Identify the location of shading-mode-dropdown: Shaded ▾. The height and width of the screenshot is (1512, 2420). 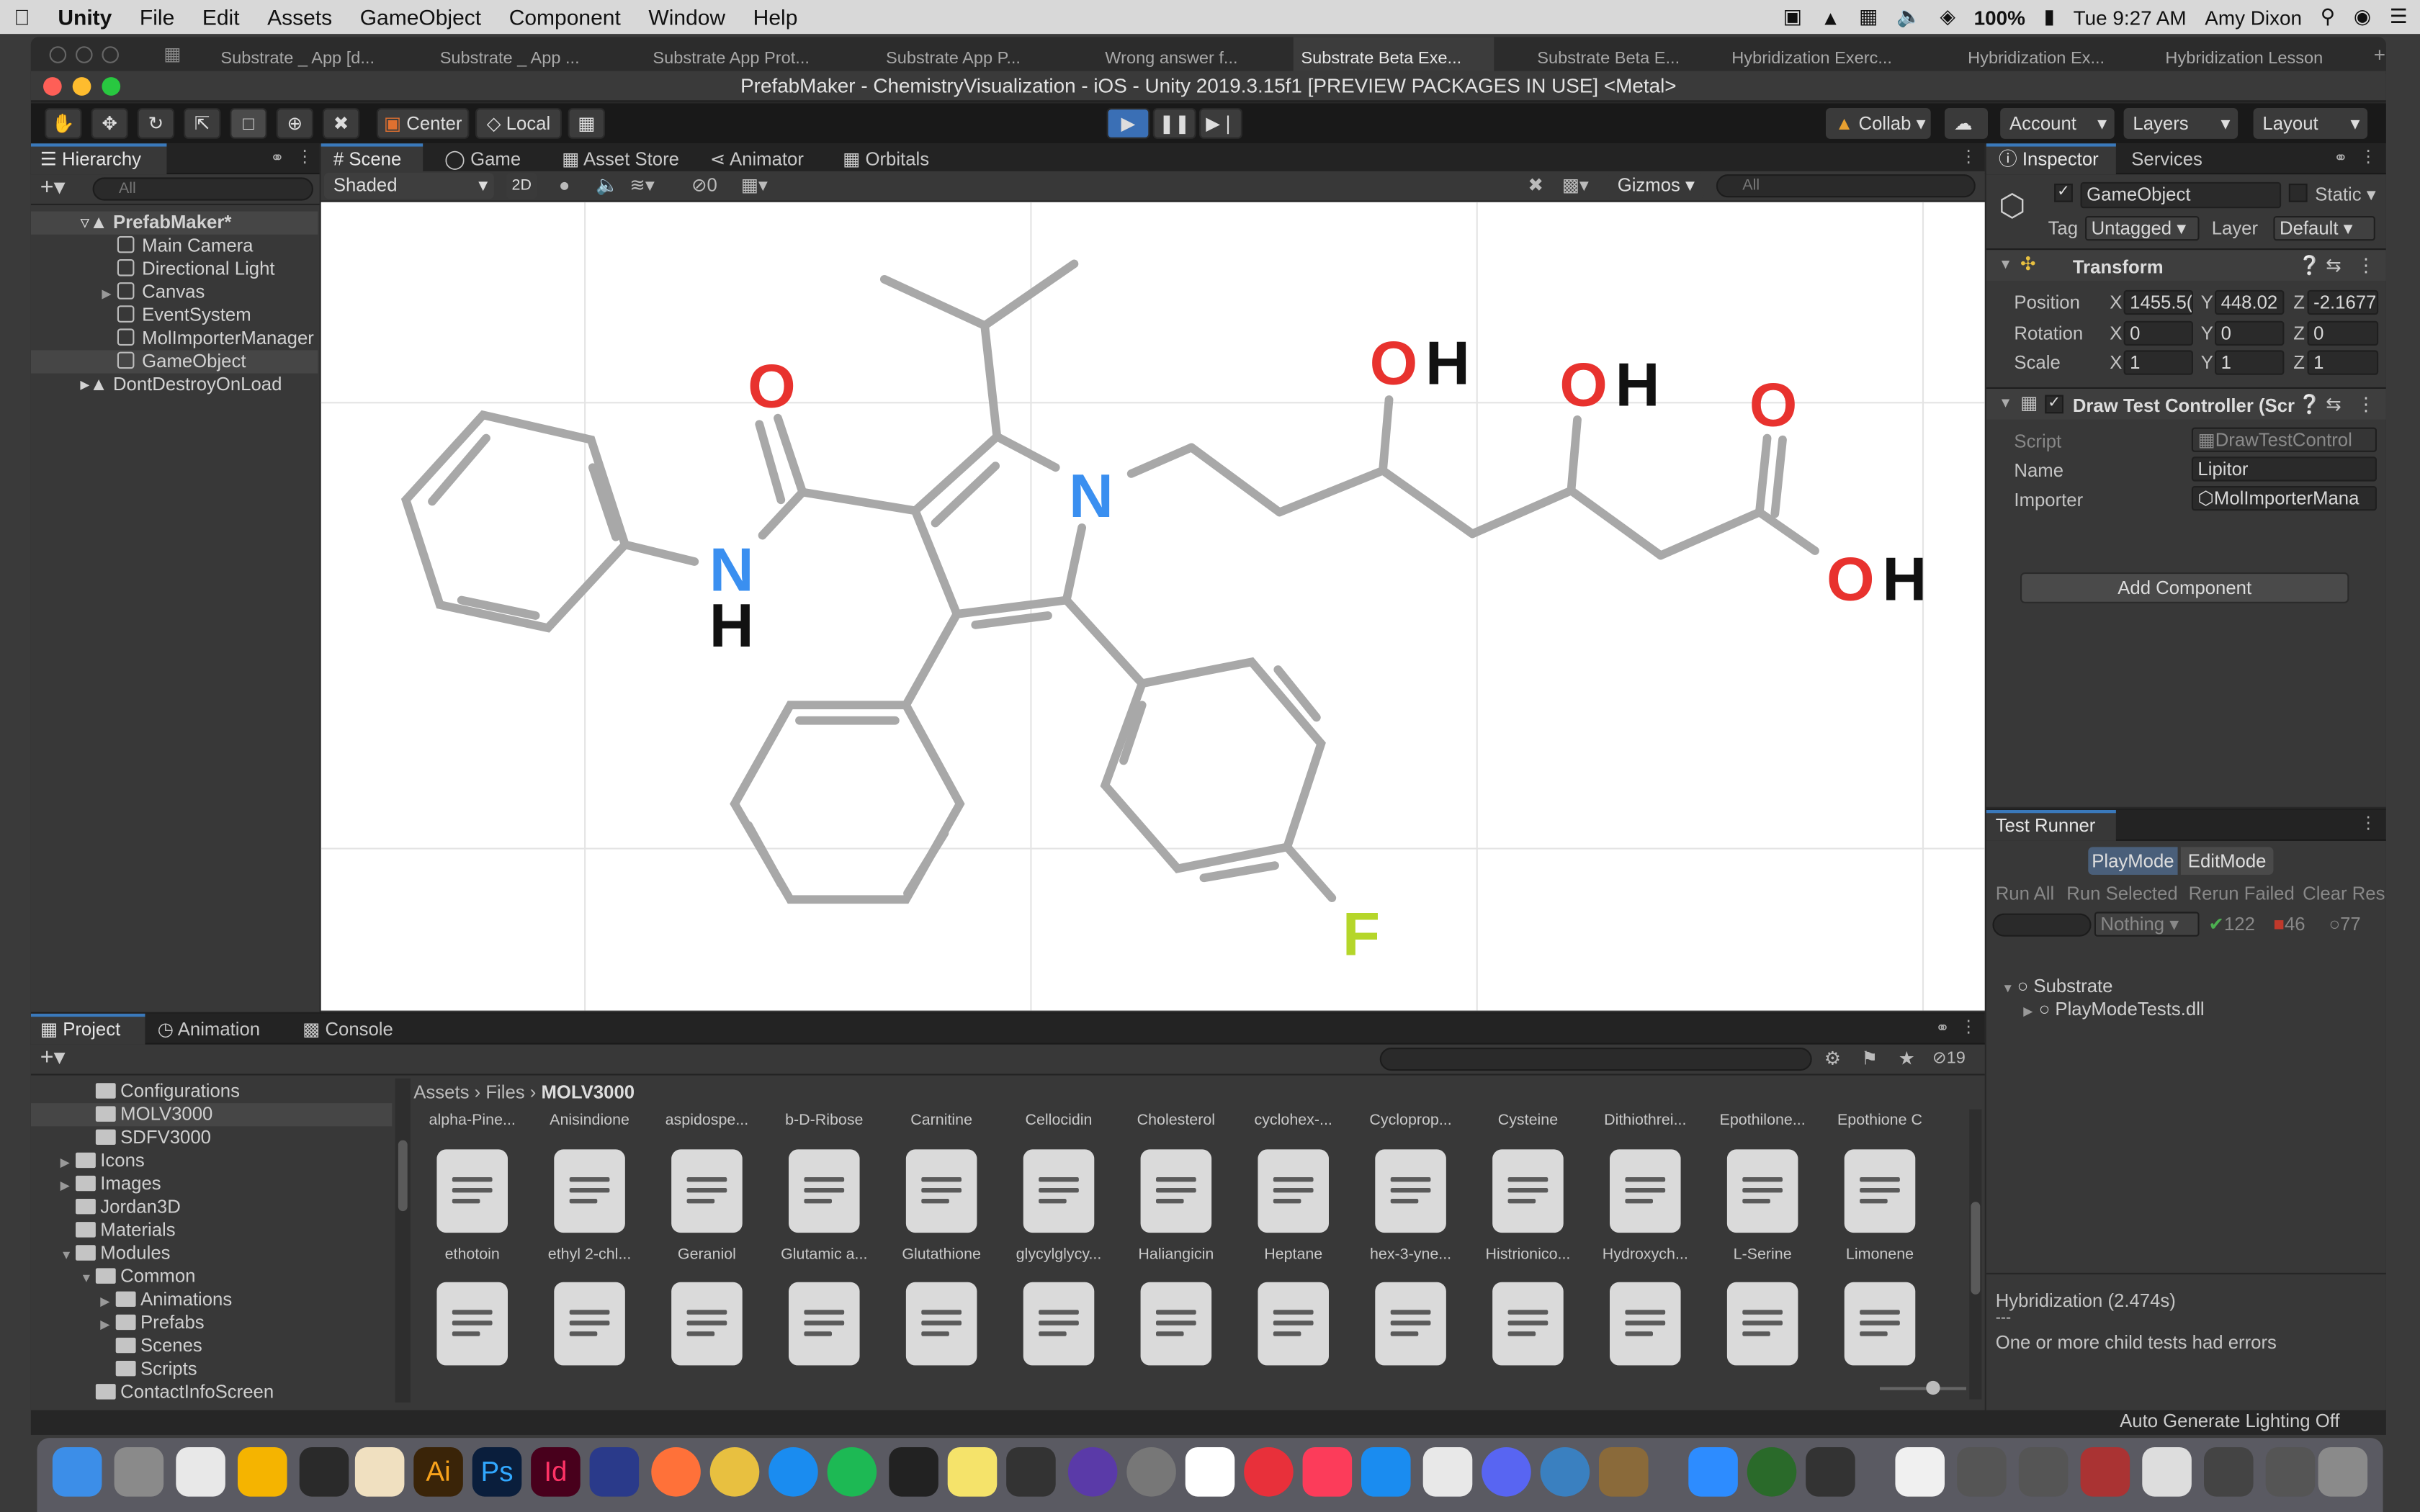
(409, 186).